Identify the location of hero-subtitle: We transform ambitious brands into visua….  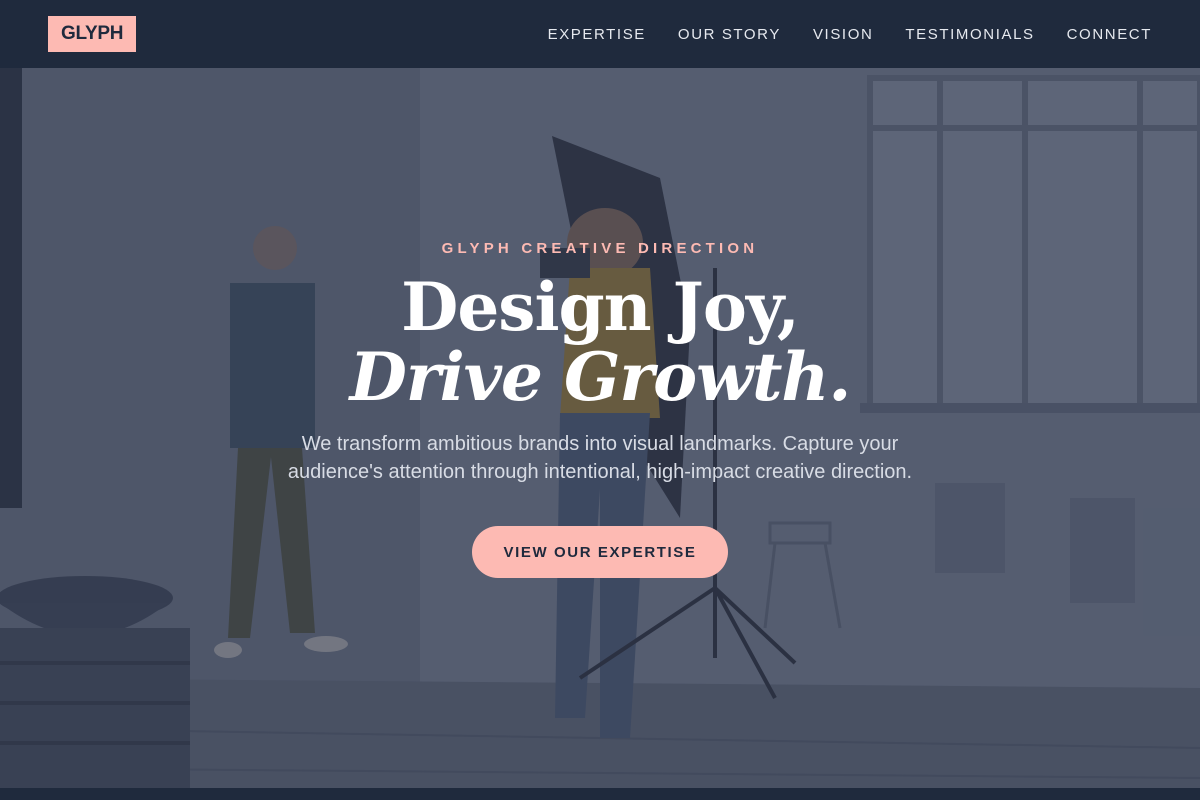
(600, 458).